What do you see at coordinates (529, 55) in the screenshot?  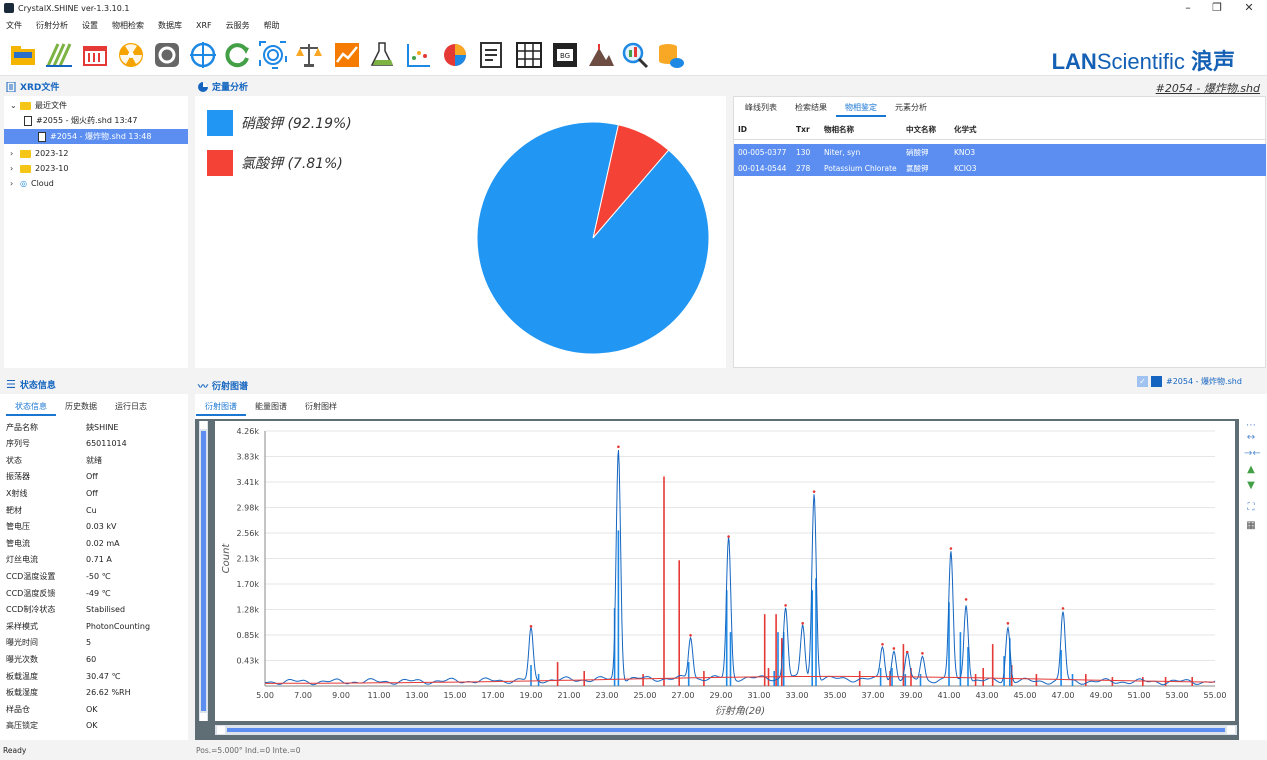 I see `table-icon` at bounding box center [529, 55].